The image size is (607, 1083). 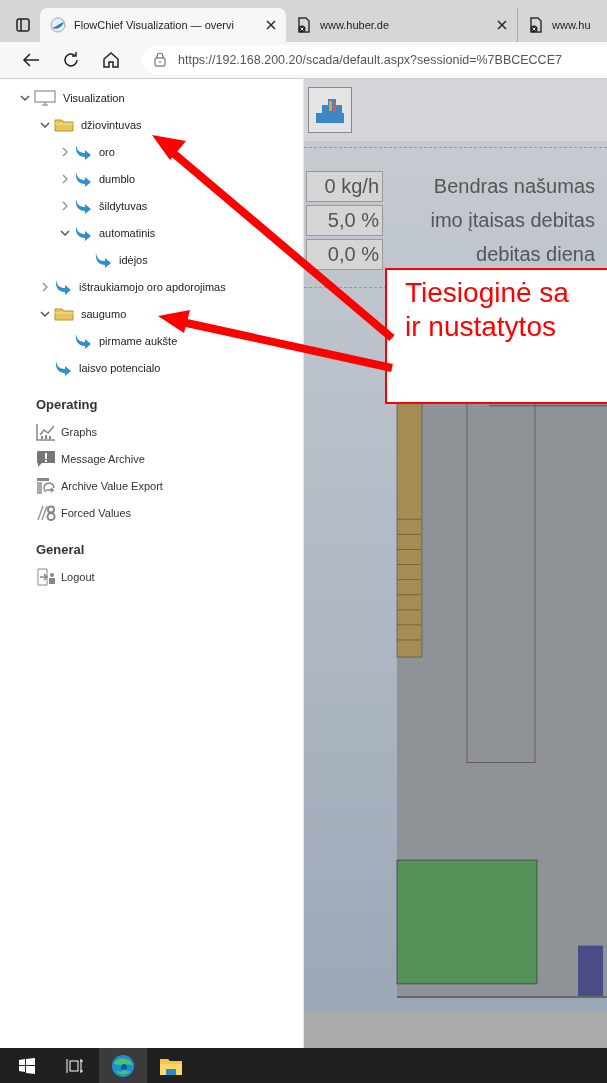 I want to click on value-display: 0,0 %, so click(x=344, y=254).